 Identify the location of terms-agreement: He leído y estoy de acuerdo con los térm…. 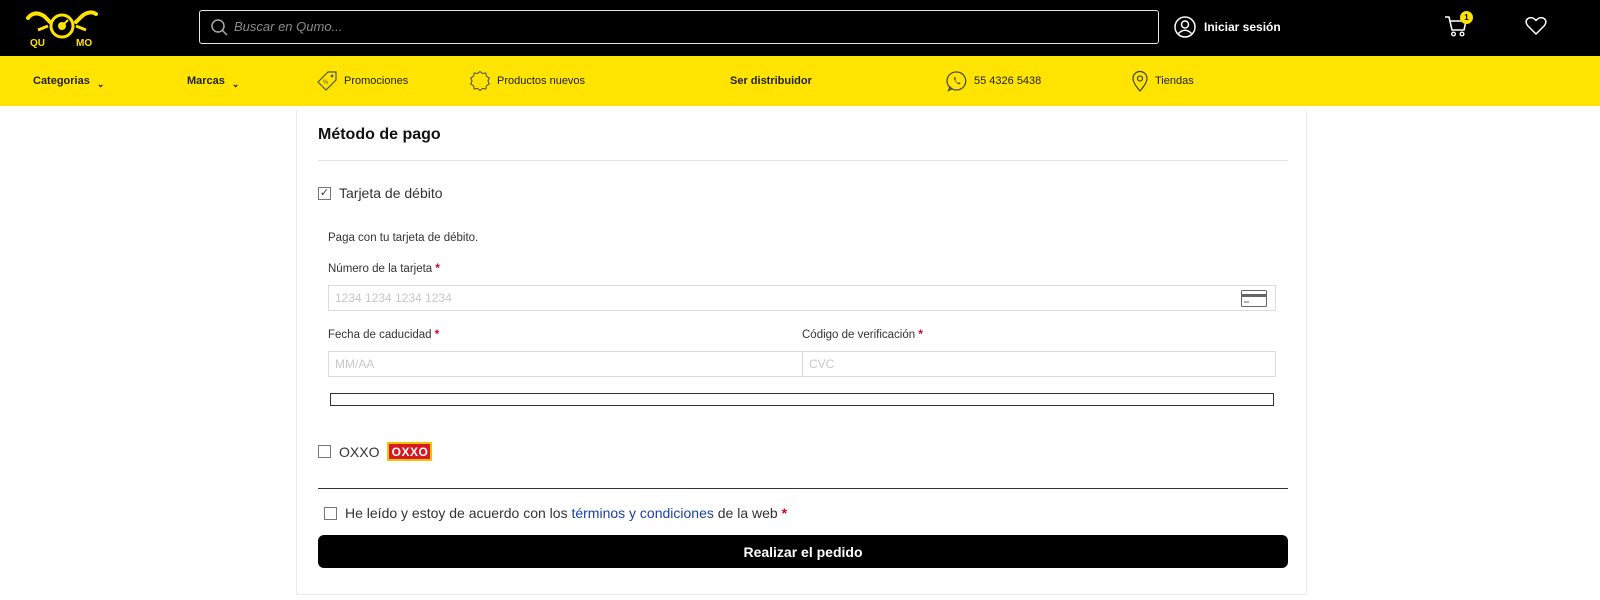
(555, 513).